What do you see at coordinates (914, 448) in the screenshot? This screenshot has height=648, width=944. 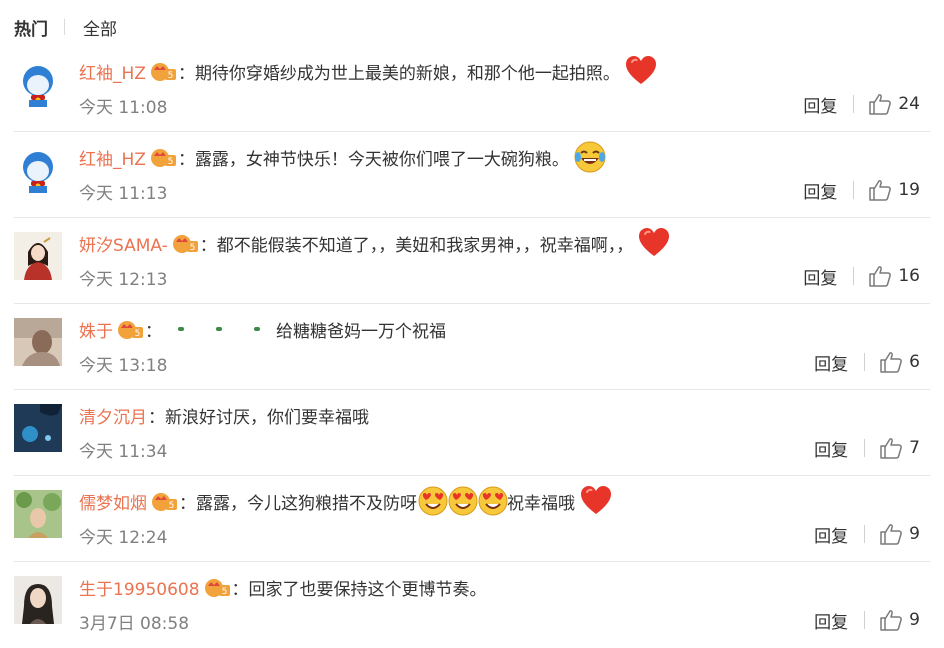 I see `like-count: 7` at bounding box center [914, 448].